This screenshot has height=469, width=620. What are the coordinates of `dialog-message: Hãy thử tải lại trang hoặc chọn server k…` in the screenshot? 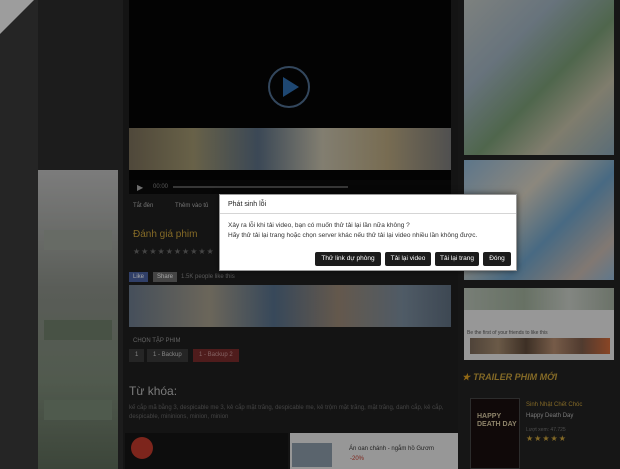 It's located at (353, 235).